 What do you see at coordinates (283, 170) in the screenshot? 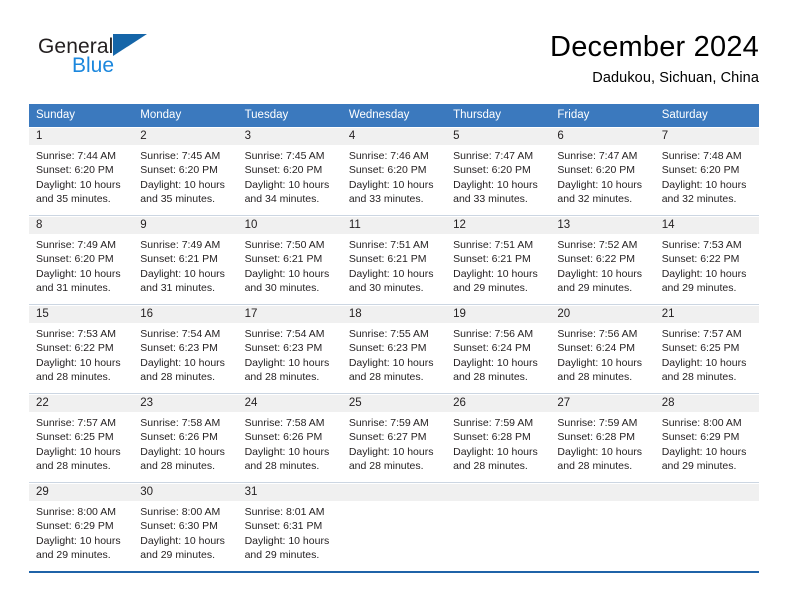
I see `sunset-time: Sunset: 6:20 PM` at bounding box center [283, 170].